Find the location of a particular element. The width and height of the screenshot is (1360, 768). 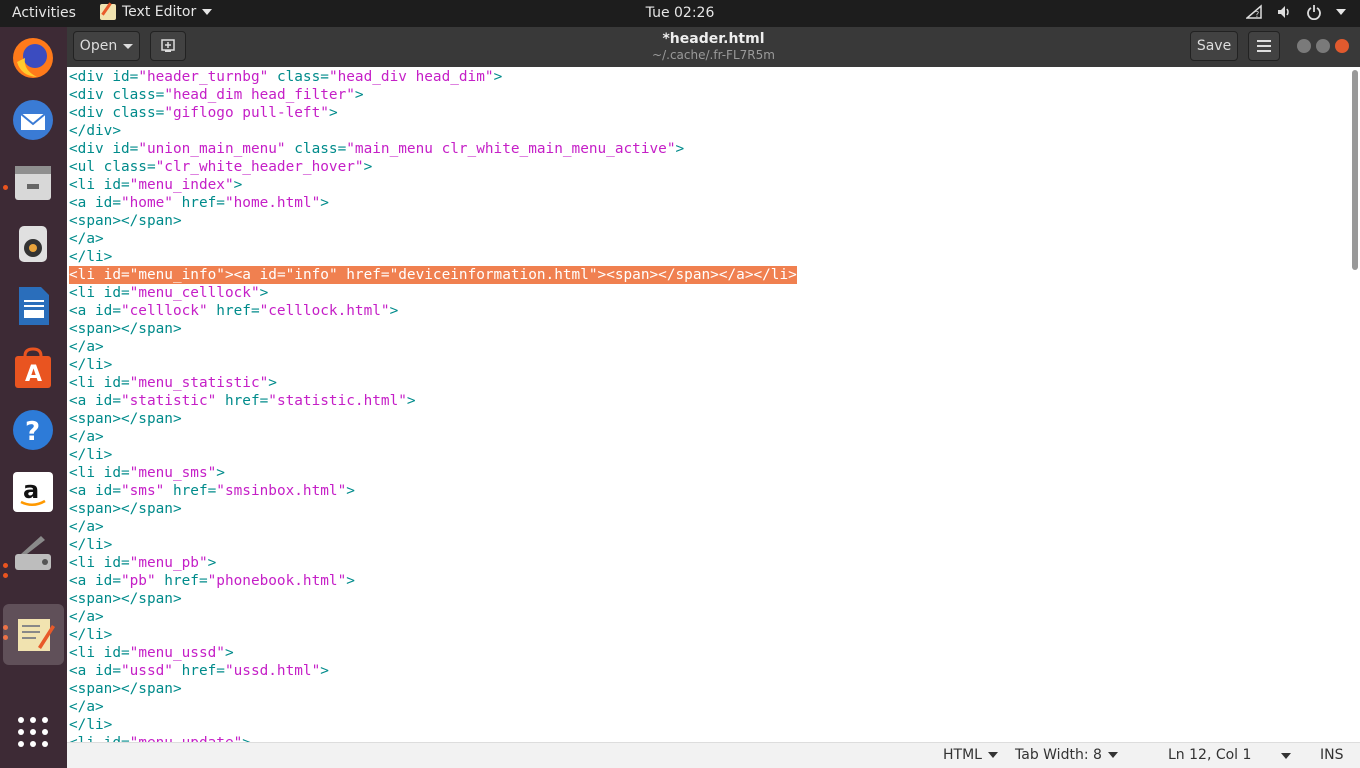

code-line: <a id="ussd" href="ussd.html"> is located at coordinates (199, 671).